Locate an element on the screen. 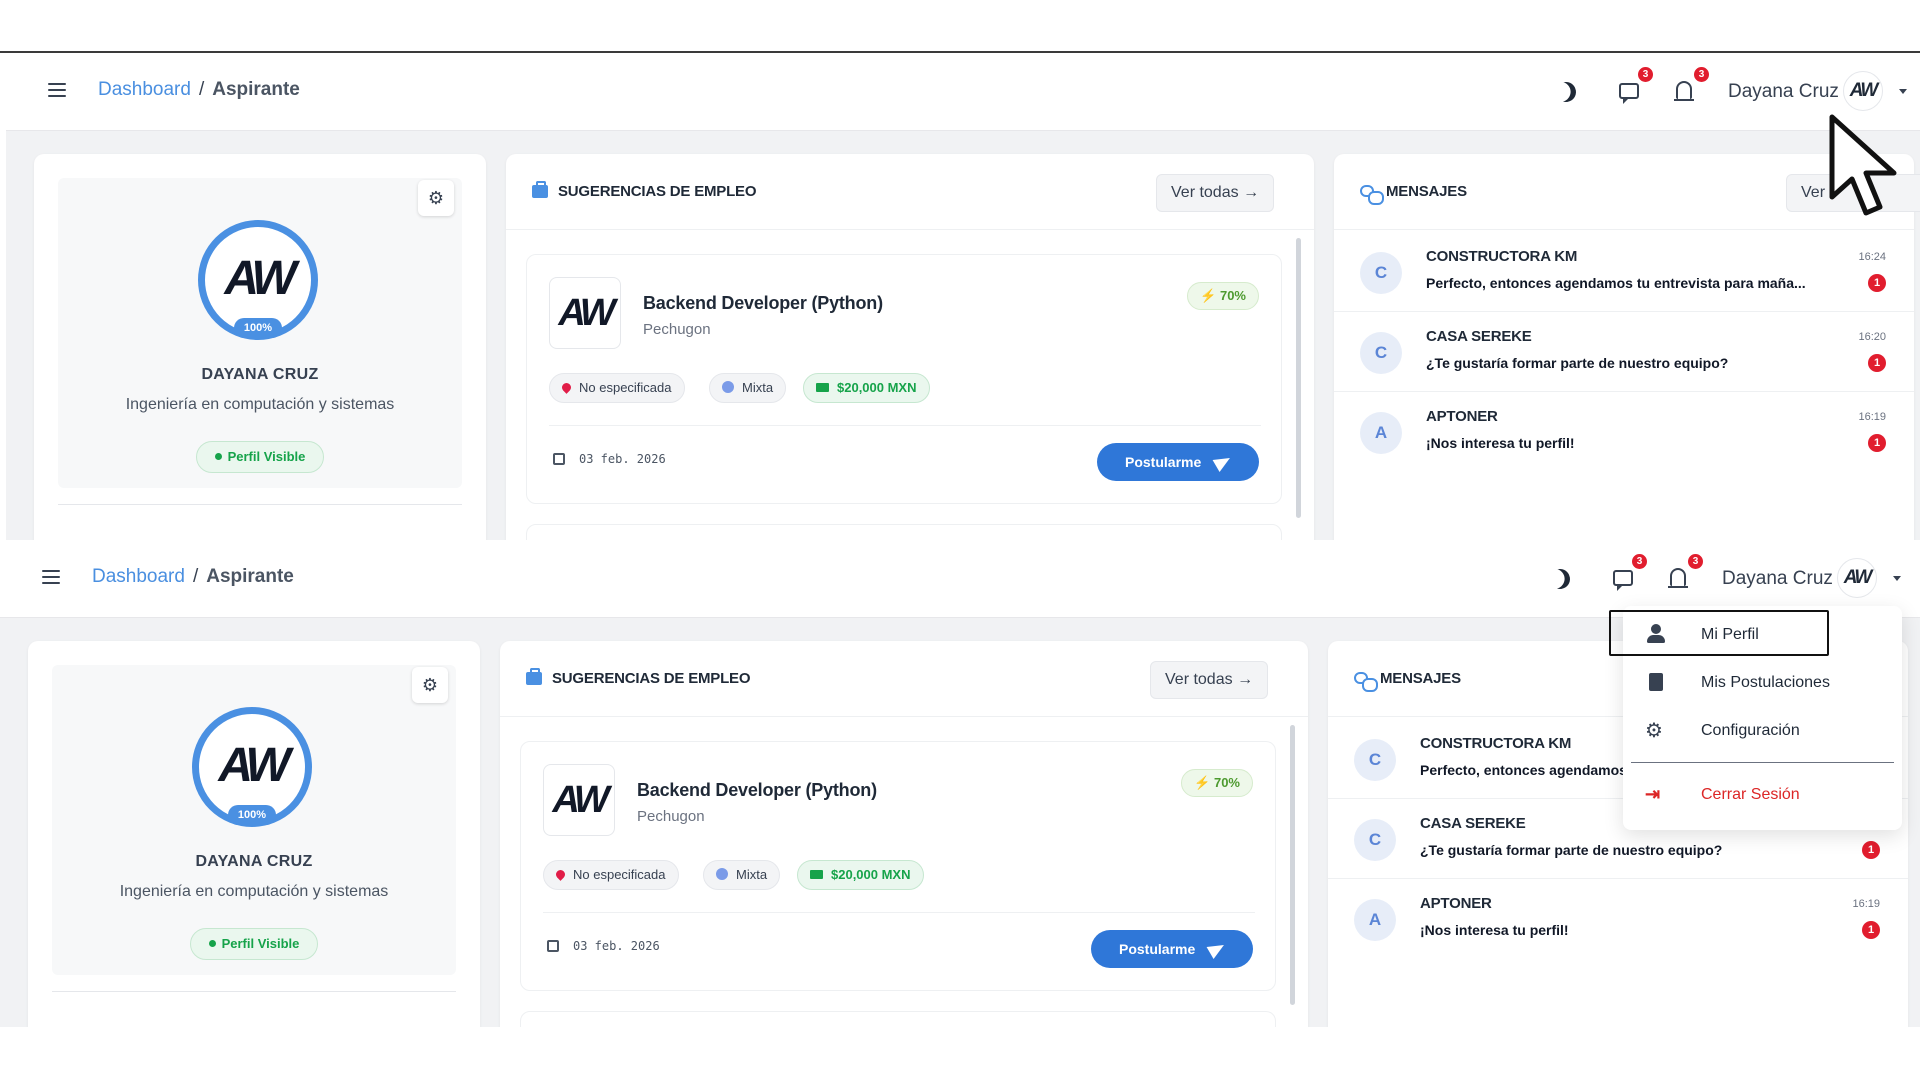 This screenshot has width=1920, height=1080. view-all-jobs-label: Ver todas is located at coordinates (1205, 192).